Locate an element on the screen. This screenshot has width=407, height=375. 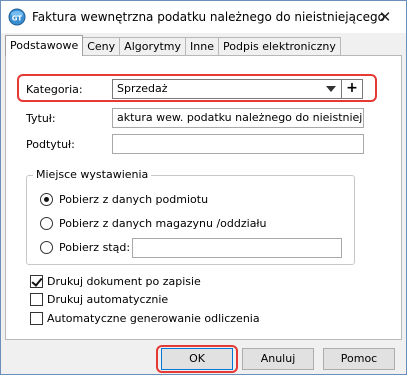
tab-podstawowe: Podstawowe is located at coordinates (44, 45).